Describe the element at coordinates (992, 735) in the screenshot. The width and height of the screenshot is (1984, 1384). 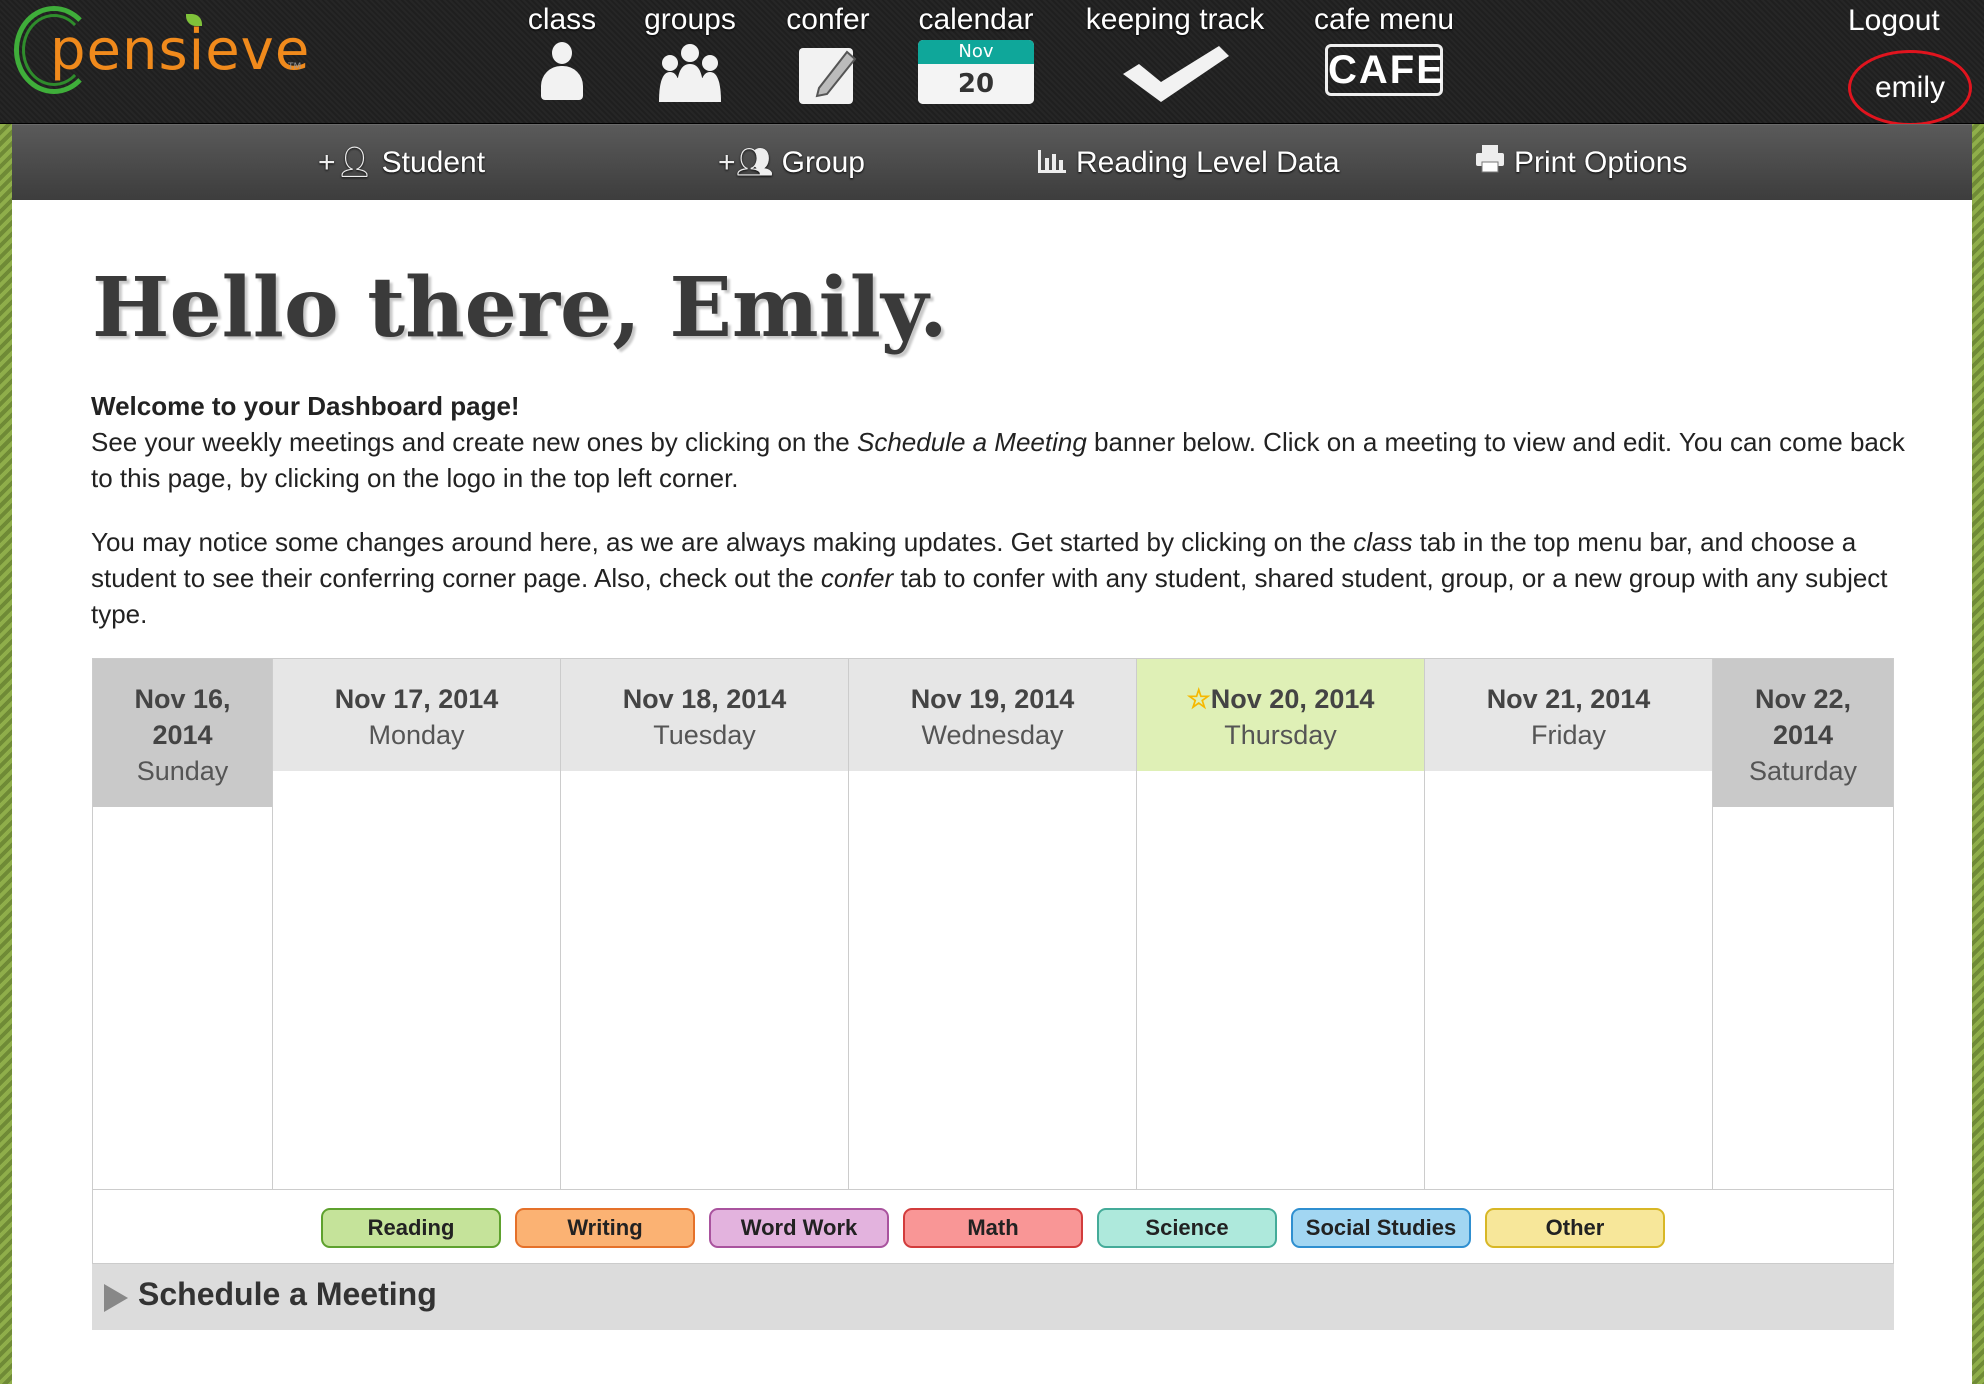
I see `day-name: Wednesday` at that location.